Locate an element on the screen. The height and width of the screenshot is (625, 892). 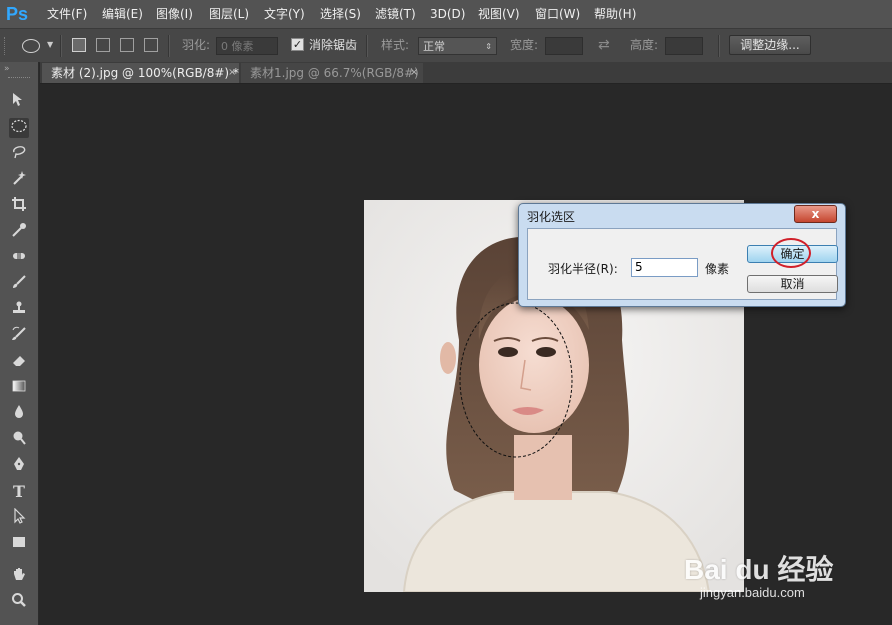
highlight-circle-annotation is located at coordinates (791, 253).